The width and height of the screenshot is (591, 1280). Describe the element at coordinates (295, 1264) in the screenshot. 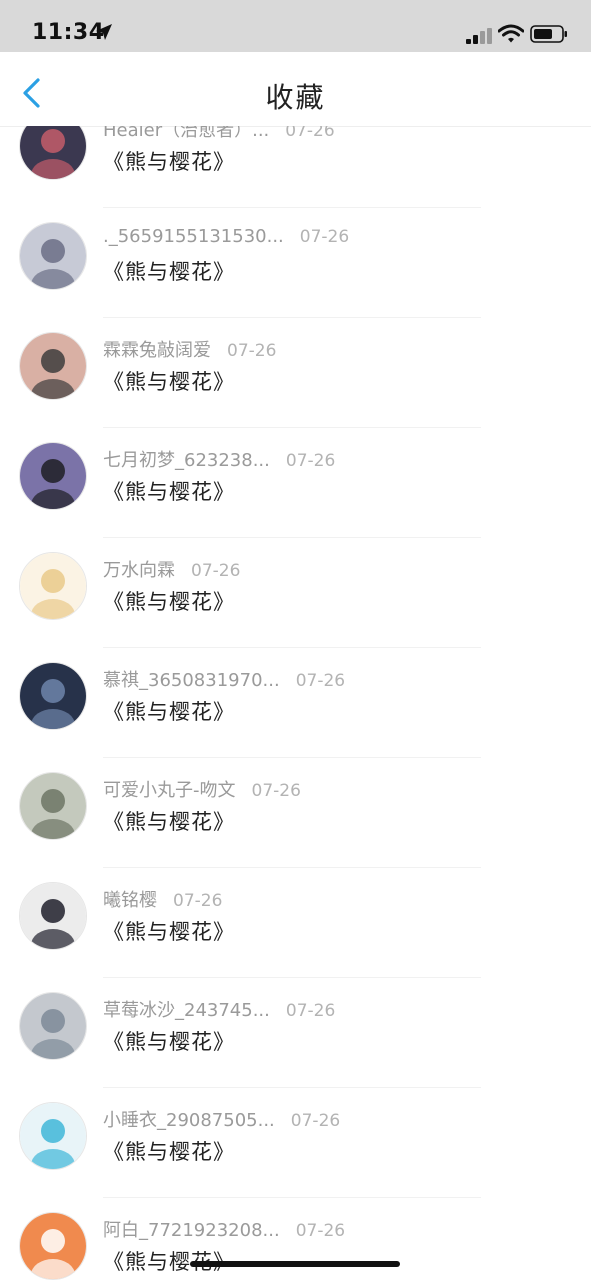

I see `home-indicator` at that location.